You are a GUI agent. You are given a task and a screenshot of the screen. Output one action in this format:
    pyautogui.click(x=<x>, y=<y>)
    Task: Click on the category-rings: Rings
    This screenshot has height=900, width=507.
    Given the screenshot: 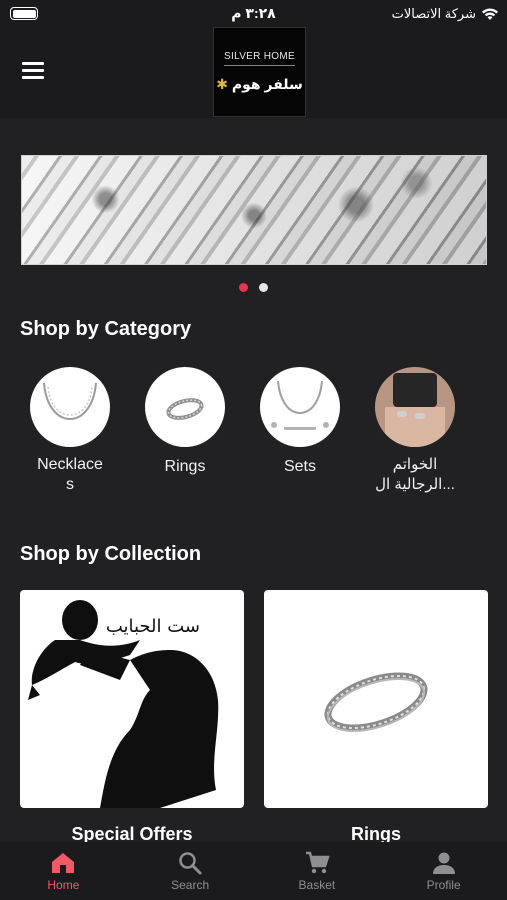 What is the action you would take?
    pyautogui.click(x=185, y=422)
    